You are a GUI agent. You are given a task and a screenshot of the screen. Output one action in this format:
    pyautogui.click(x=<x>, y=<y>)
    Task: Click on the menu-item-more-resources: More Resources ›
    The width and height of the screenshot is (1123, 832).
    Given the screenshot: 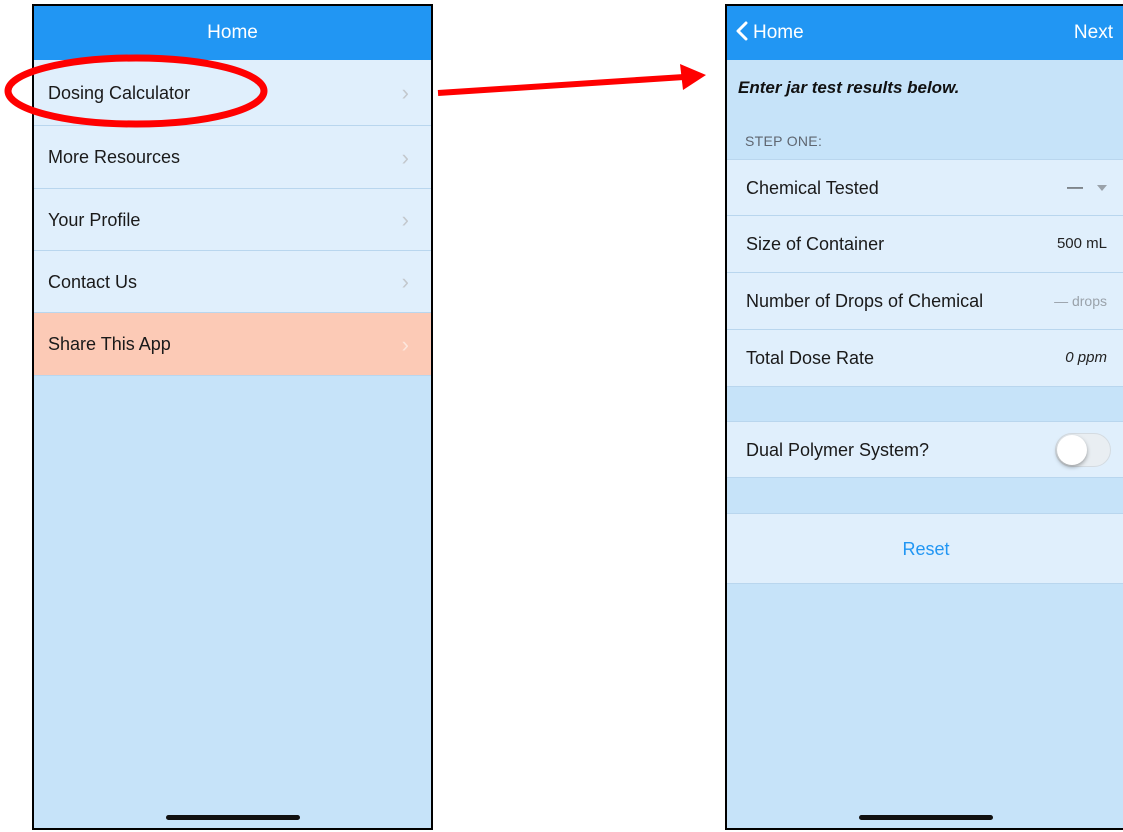 What is the action you would take?
    pyautogui.click(x=232, y=157)
    